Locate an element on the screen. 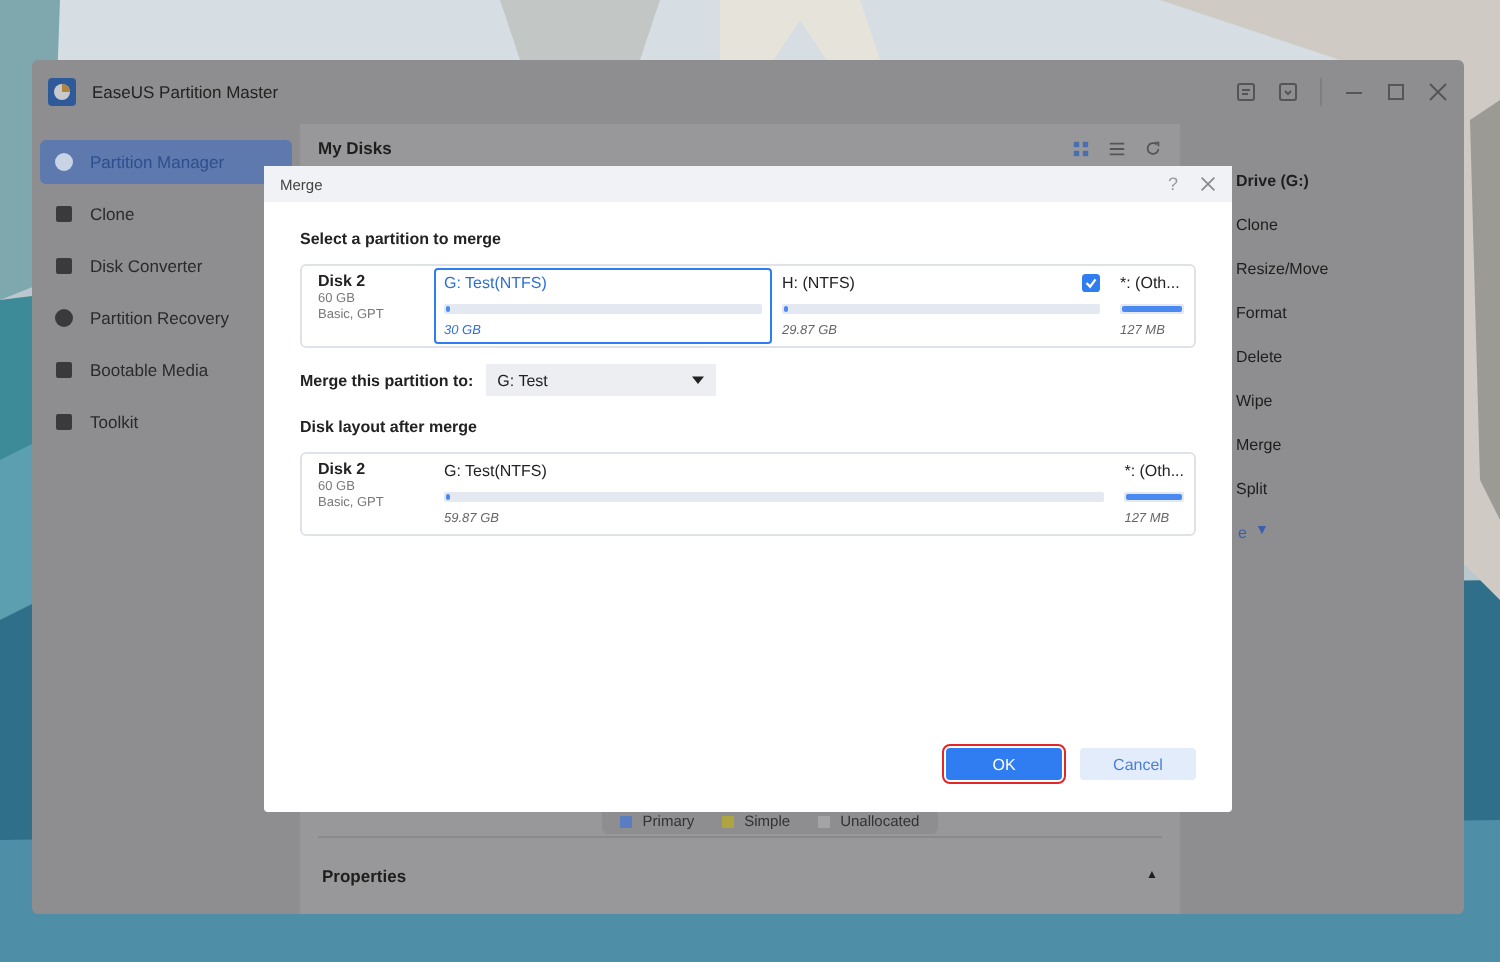  sidebar-item: Disk Converter is located at coordinates (166, 266).